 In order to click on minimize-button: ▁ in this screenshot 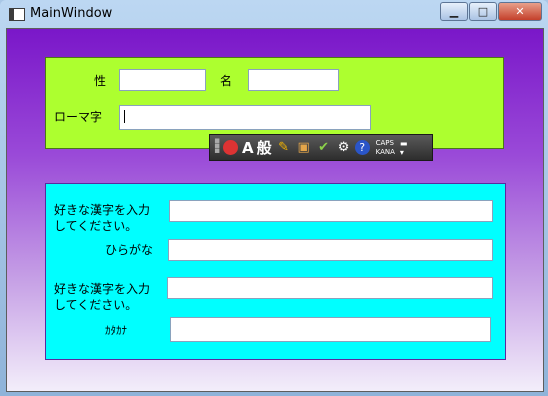, I will do `click(454, 11)`.